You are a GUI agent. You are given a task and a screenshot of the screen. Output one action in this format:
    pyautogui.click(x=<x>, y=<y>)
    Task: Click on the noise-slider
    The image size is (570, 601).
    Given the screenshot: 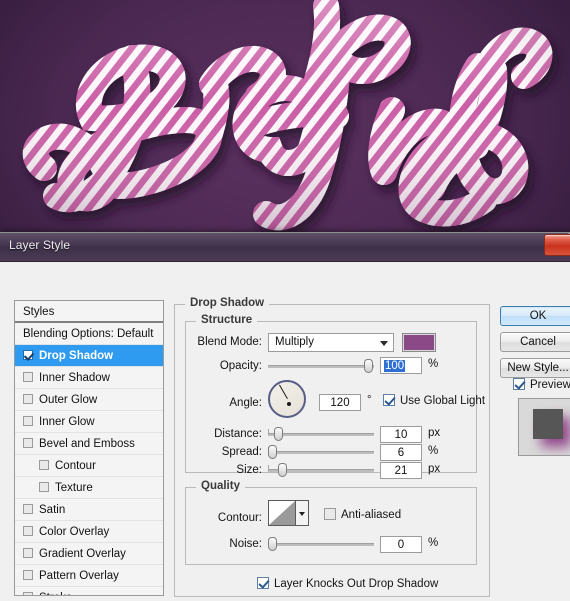 What is the action you would take?
    pyautogui.click(x=321, y=544)
    